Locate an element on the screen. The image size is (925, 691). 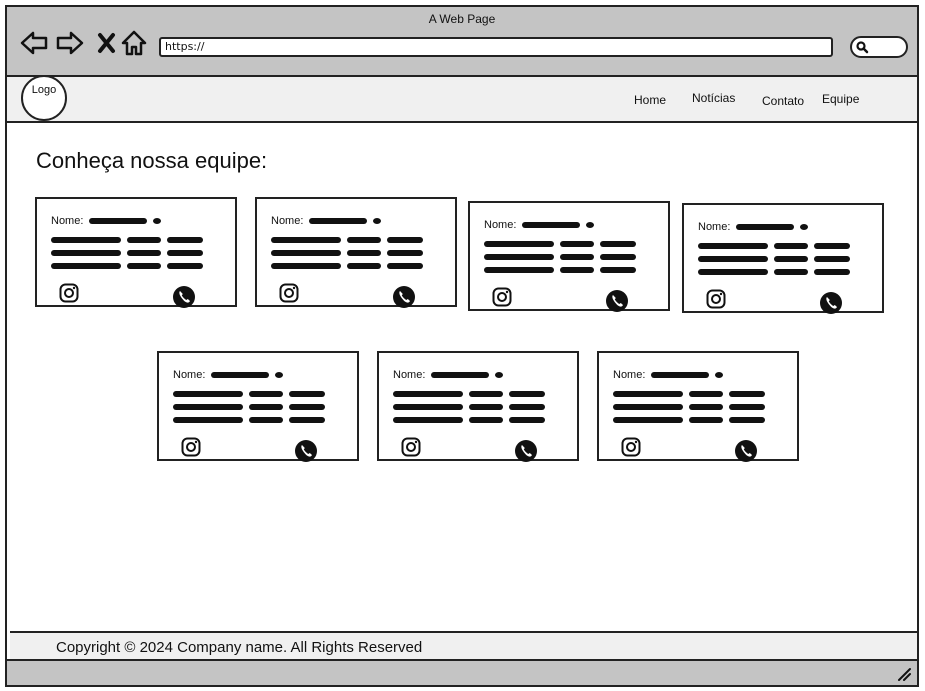
forward-arrow-icon is located at coordinates (70, 43).